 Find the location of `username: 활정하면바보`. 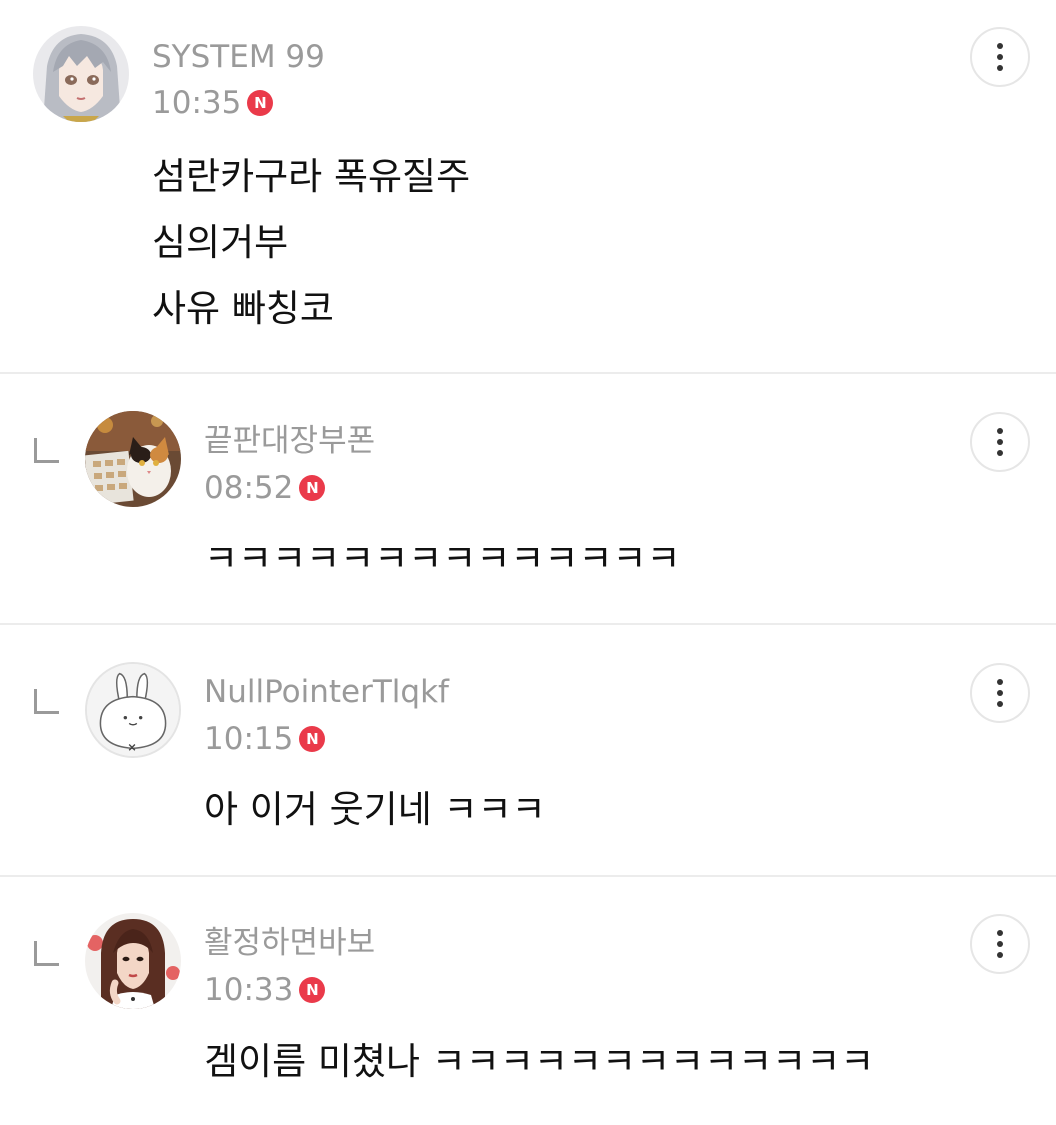

username: 활정하면바보 is located at coordinates (289, 943).